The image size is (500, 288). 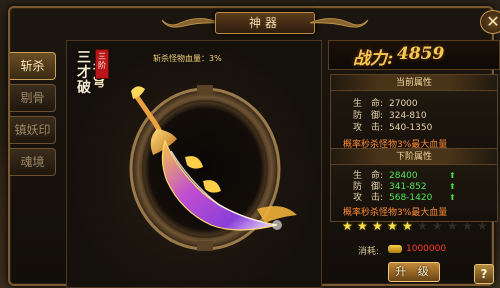 I want to click on upgrade-button: 升 级, so click(x=414, y=272).